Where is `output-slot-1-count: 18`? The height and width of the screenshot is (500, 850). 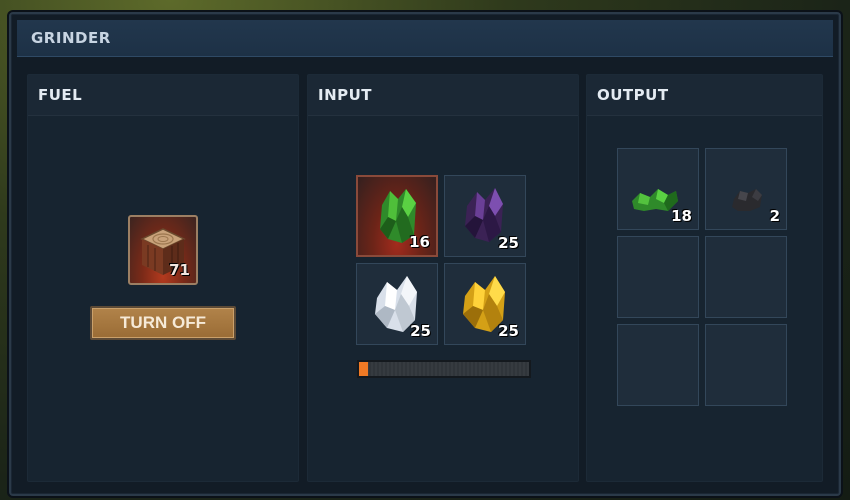
output-slot-1-count: 18 is located at coordinates (681, 216).